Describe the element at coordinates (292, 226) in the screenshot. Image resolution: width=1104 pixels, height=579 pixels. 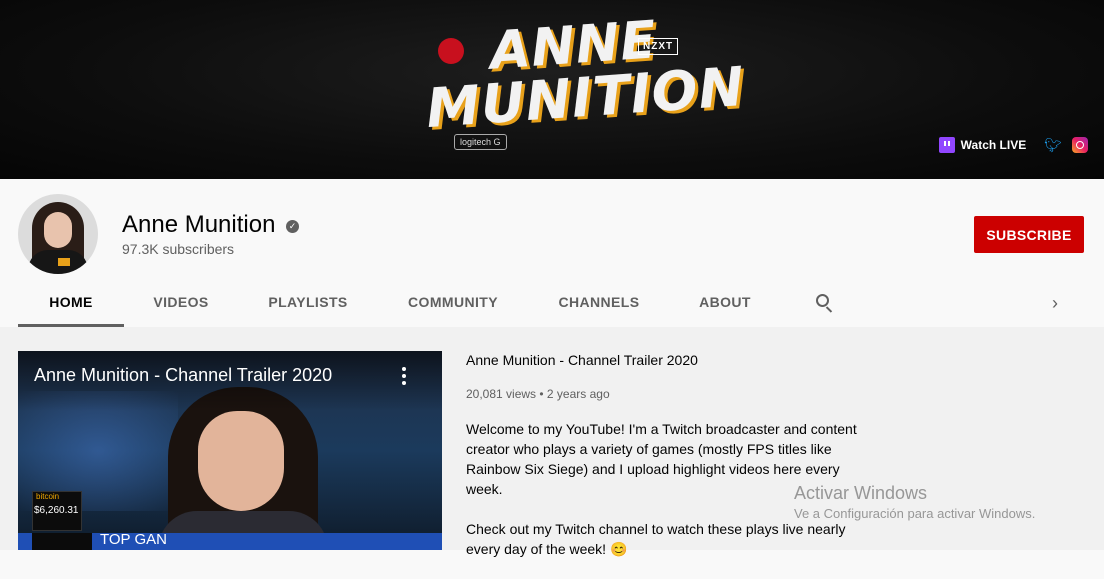
I see `verified-icon: ✓` at that location.